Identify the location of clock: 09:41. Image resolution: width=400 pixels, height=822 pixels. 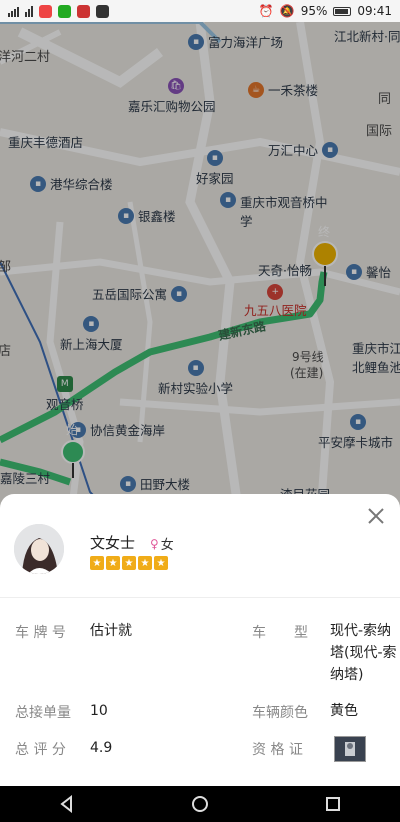
(374, 11).